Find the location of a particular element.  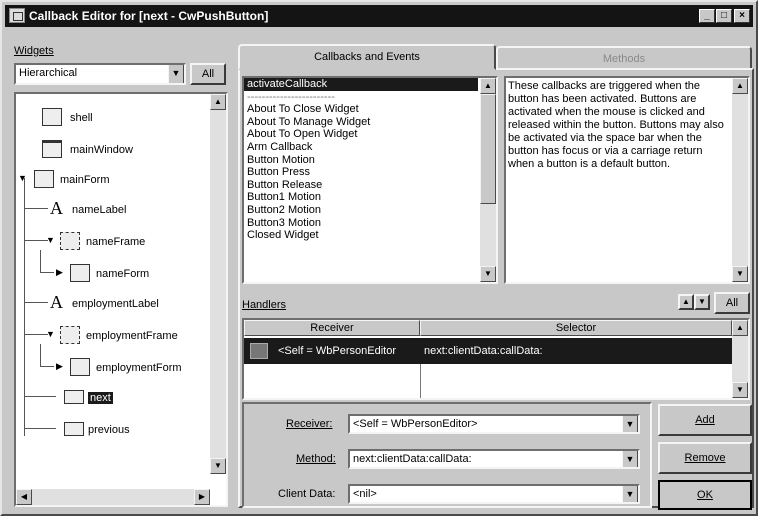

callback-item: Button Press is located at coordinates (361, 172).